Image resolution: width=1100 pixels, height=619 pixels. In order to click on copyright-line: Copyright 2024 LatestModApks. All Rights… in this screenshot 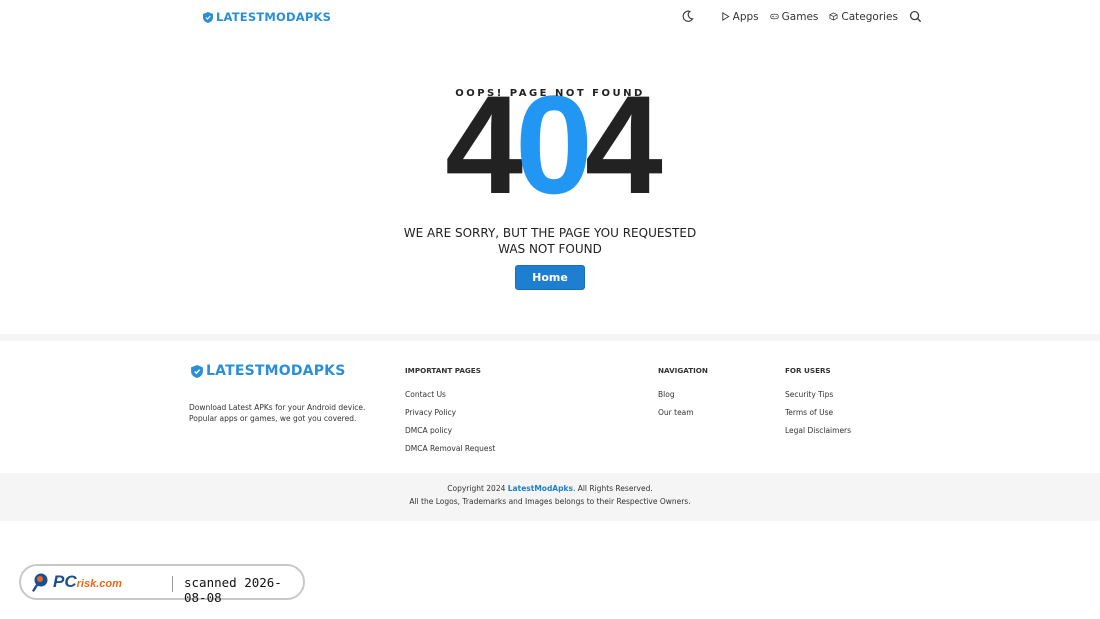, I will do `click(550, 488)`.